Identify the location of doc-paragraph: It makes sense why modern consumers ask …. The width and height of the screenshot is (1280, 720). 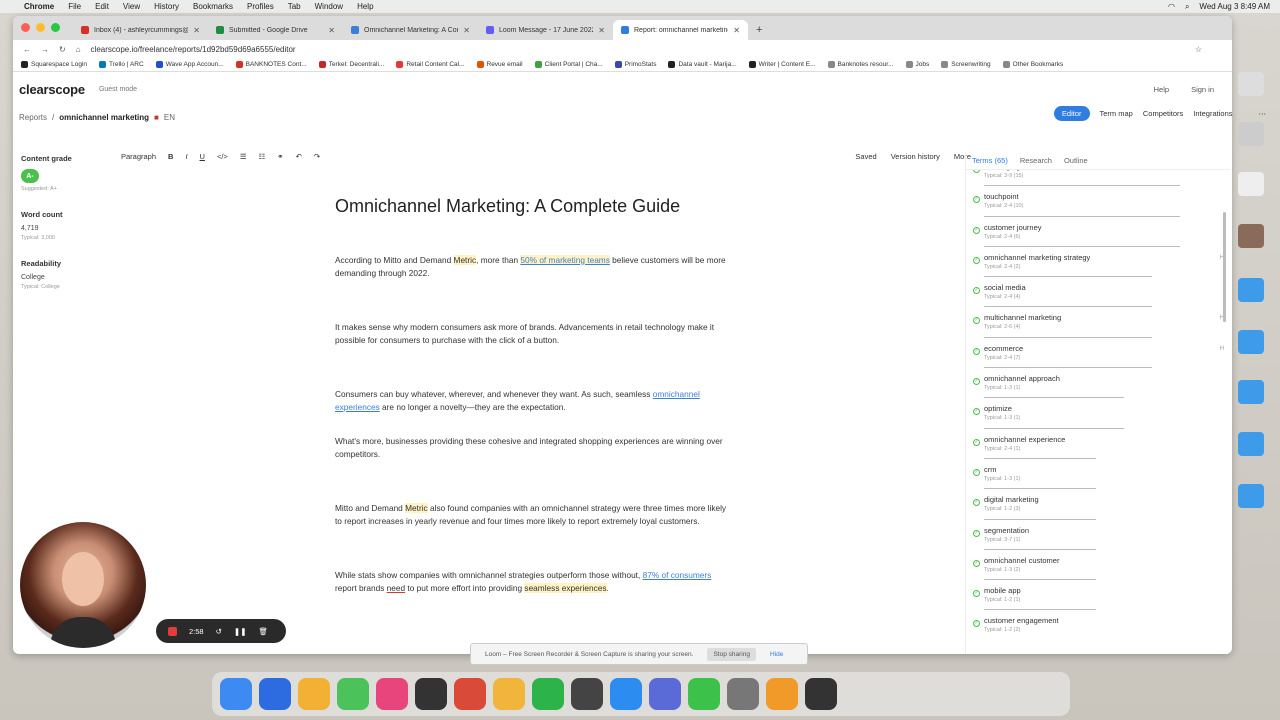
(535, 334).